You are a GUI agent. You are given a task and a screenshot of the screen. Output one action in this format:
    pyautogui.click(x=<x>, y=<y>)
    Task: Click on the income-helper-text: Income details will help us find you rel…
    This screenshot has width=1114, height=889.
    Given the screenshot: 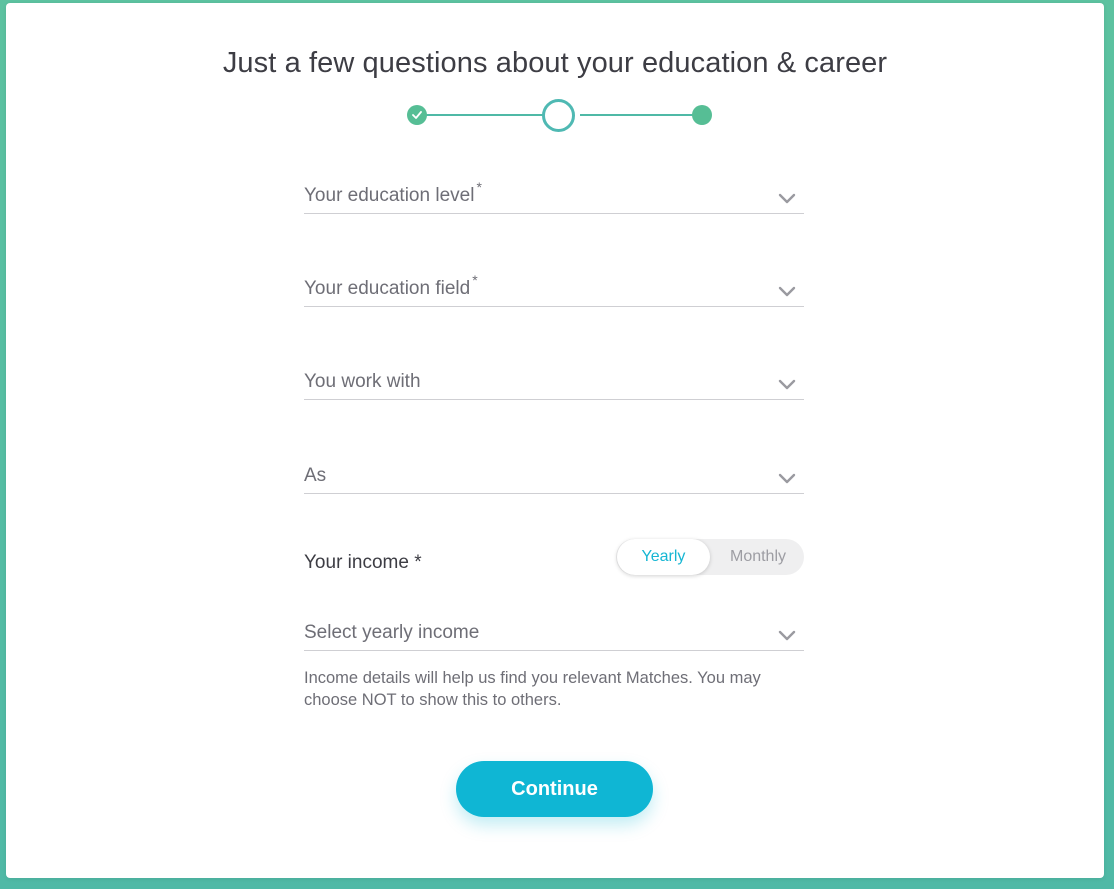 What is the action you would take?
    pyautogui.click(x=532, y=689)
    